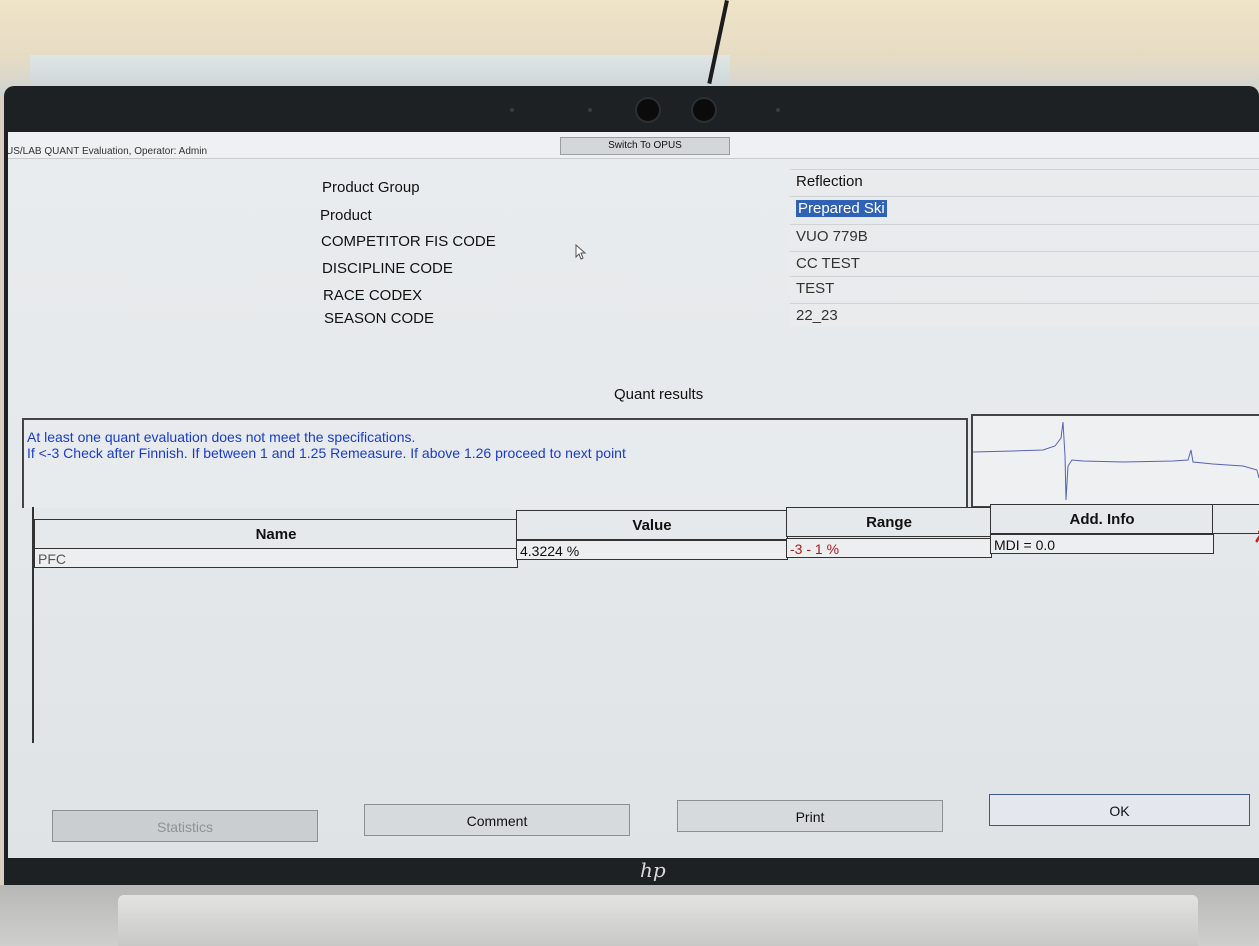 The height and width of the screenshot is (946, 1259). Describe the element at coordinates (1024, 288) in the screenshot. I see `race-codex-field: TEST` at that location.